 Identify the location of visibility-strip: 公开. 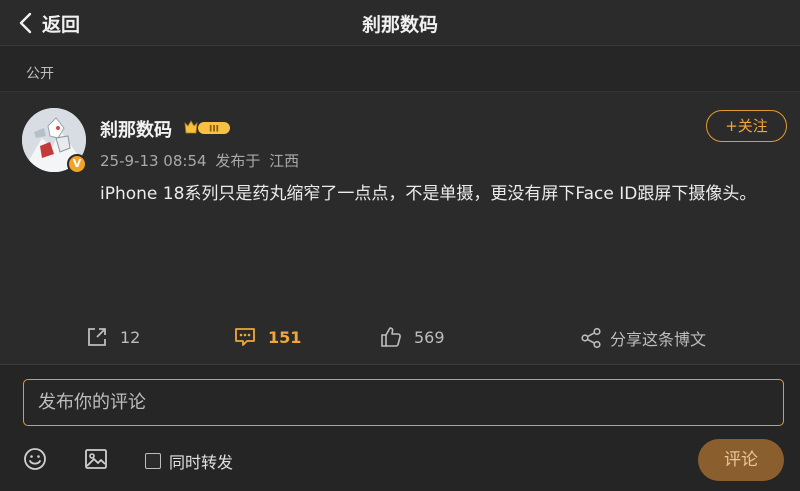
(400, 69).